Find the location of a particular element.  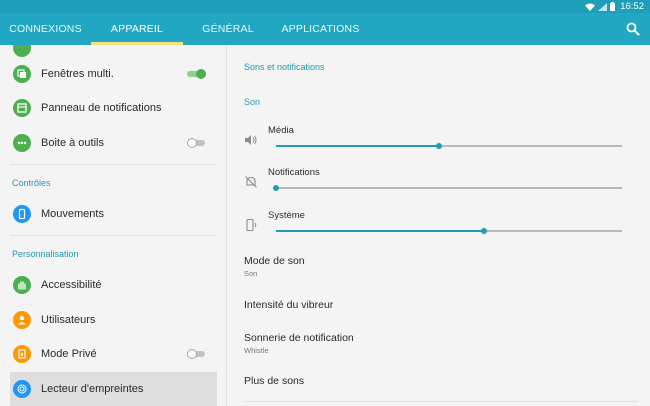

multi-window-toggle is located at coordinates (197, 74).